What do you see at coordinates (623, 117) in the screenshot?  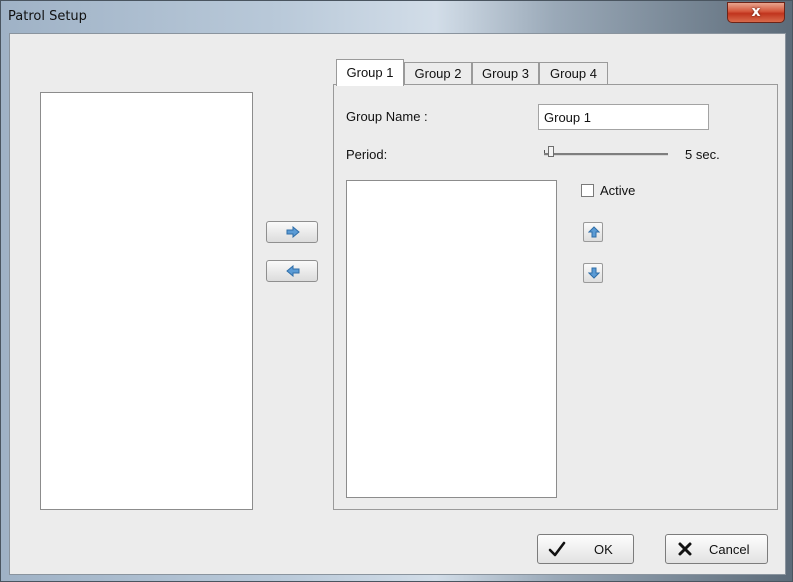 I see `group-name-input` at bounding box center [623, 117].